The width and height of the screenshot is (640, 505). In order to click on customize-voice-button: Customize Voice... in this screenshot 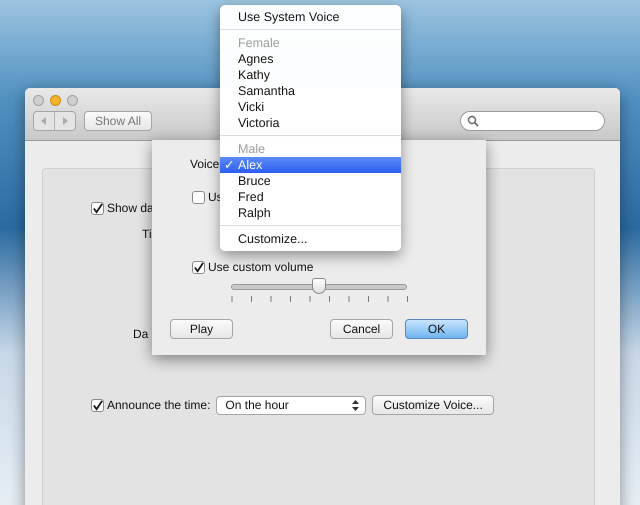, I will do `click(433, 405)`.